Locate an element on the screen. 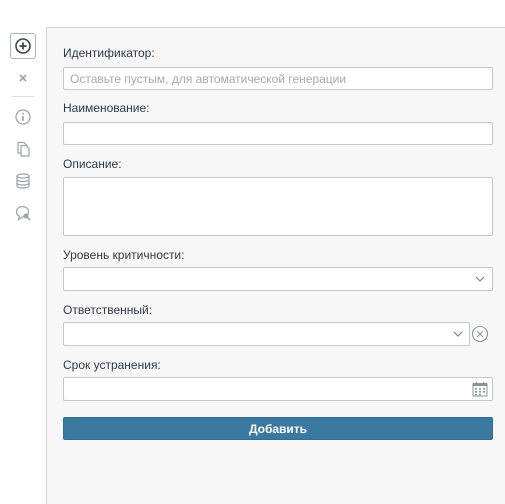 The image size is (505, 504). severity-select is located at coordinates (278, 279).